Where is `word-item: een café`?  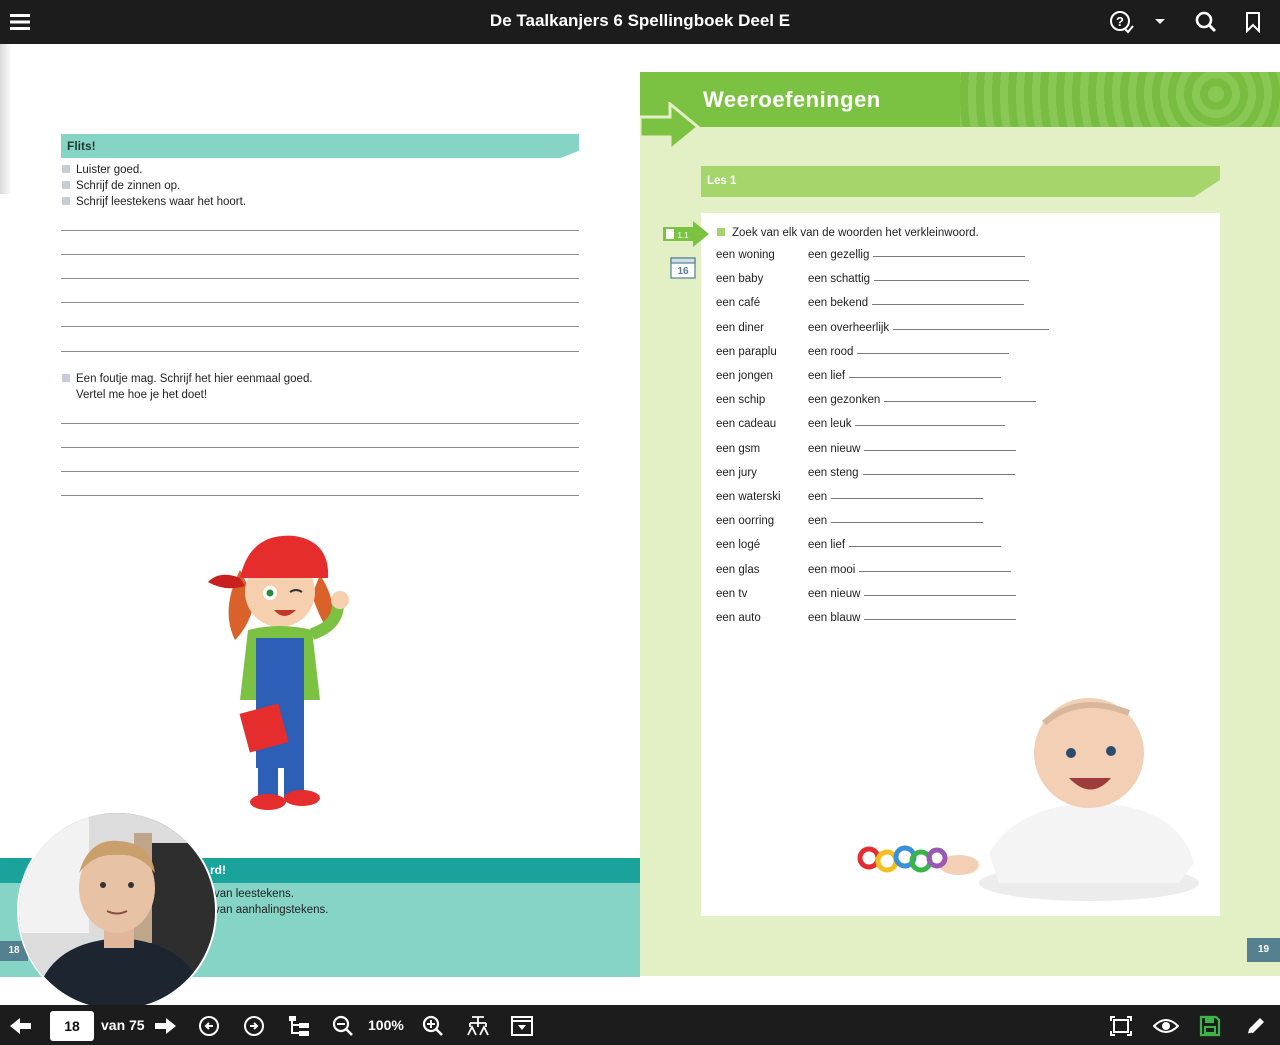
word-item: een café is located at coordinates (738, 303).